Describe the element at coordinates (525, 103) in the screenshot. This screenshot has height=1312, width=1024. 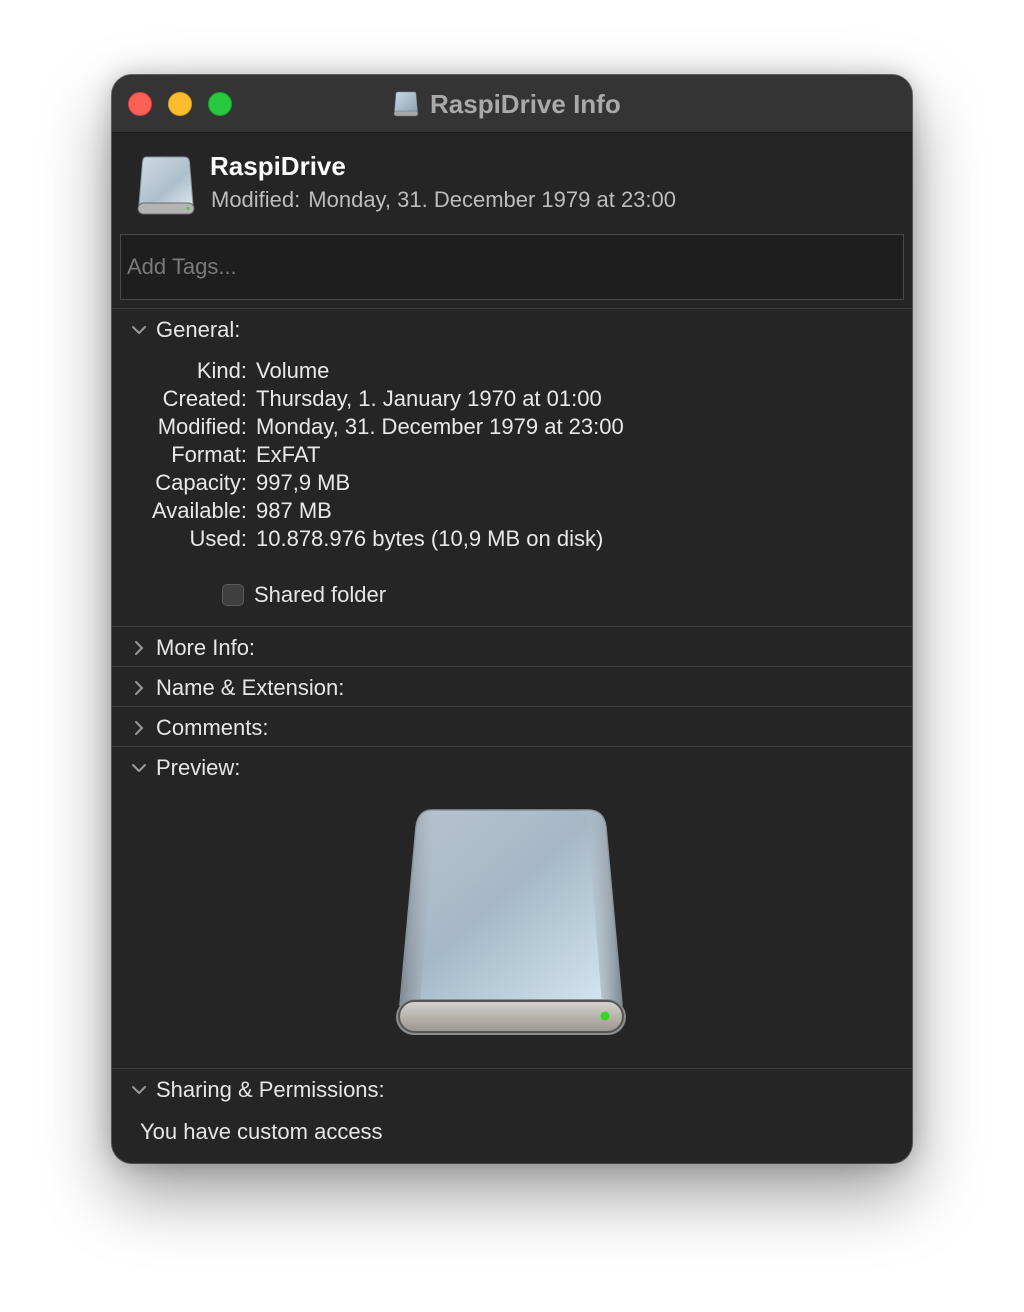
I see `window-title: RaspiDrive Info` at that location.